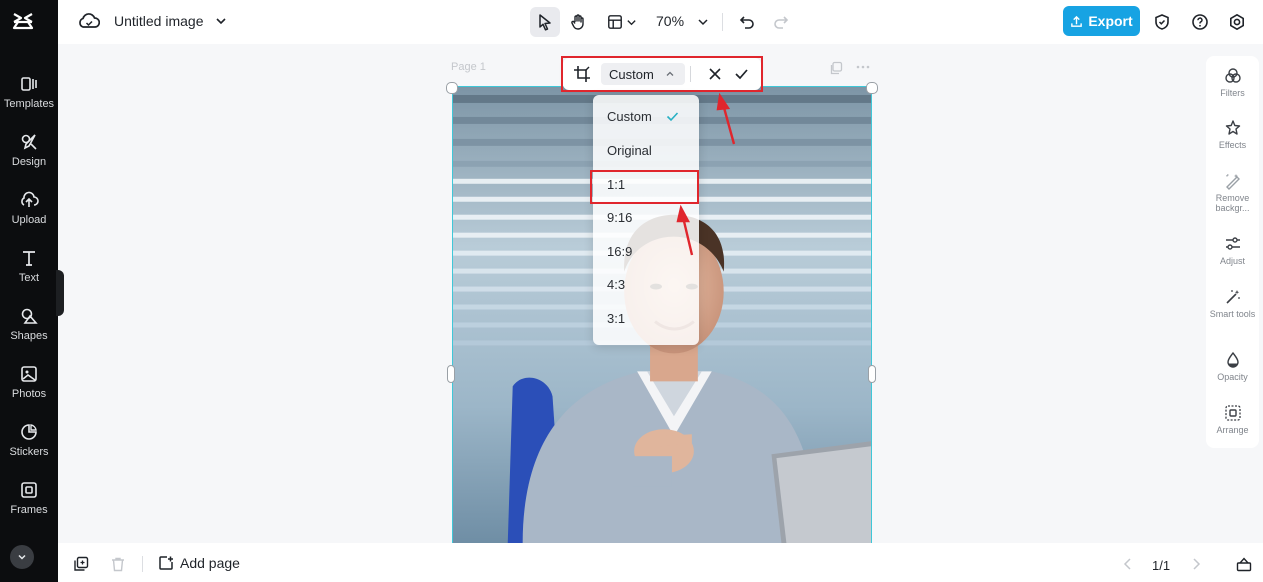 This screenshot has width=1263, height=582. I want to click on panel-item-adjust: Adjust, so click(1232, 250).